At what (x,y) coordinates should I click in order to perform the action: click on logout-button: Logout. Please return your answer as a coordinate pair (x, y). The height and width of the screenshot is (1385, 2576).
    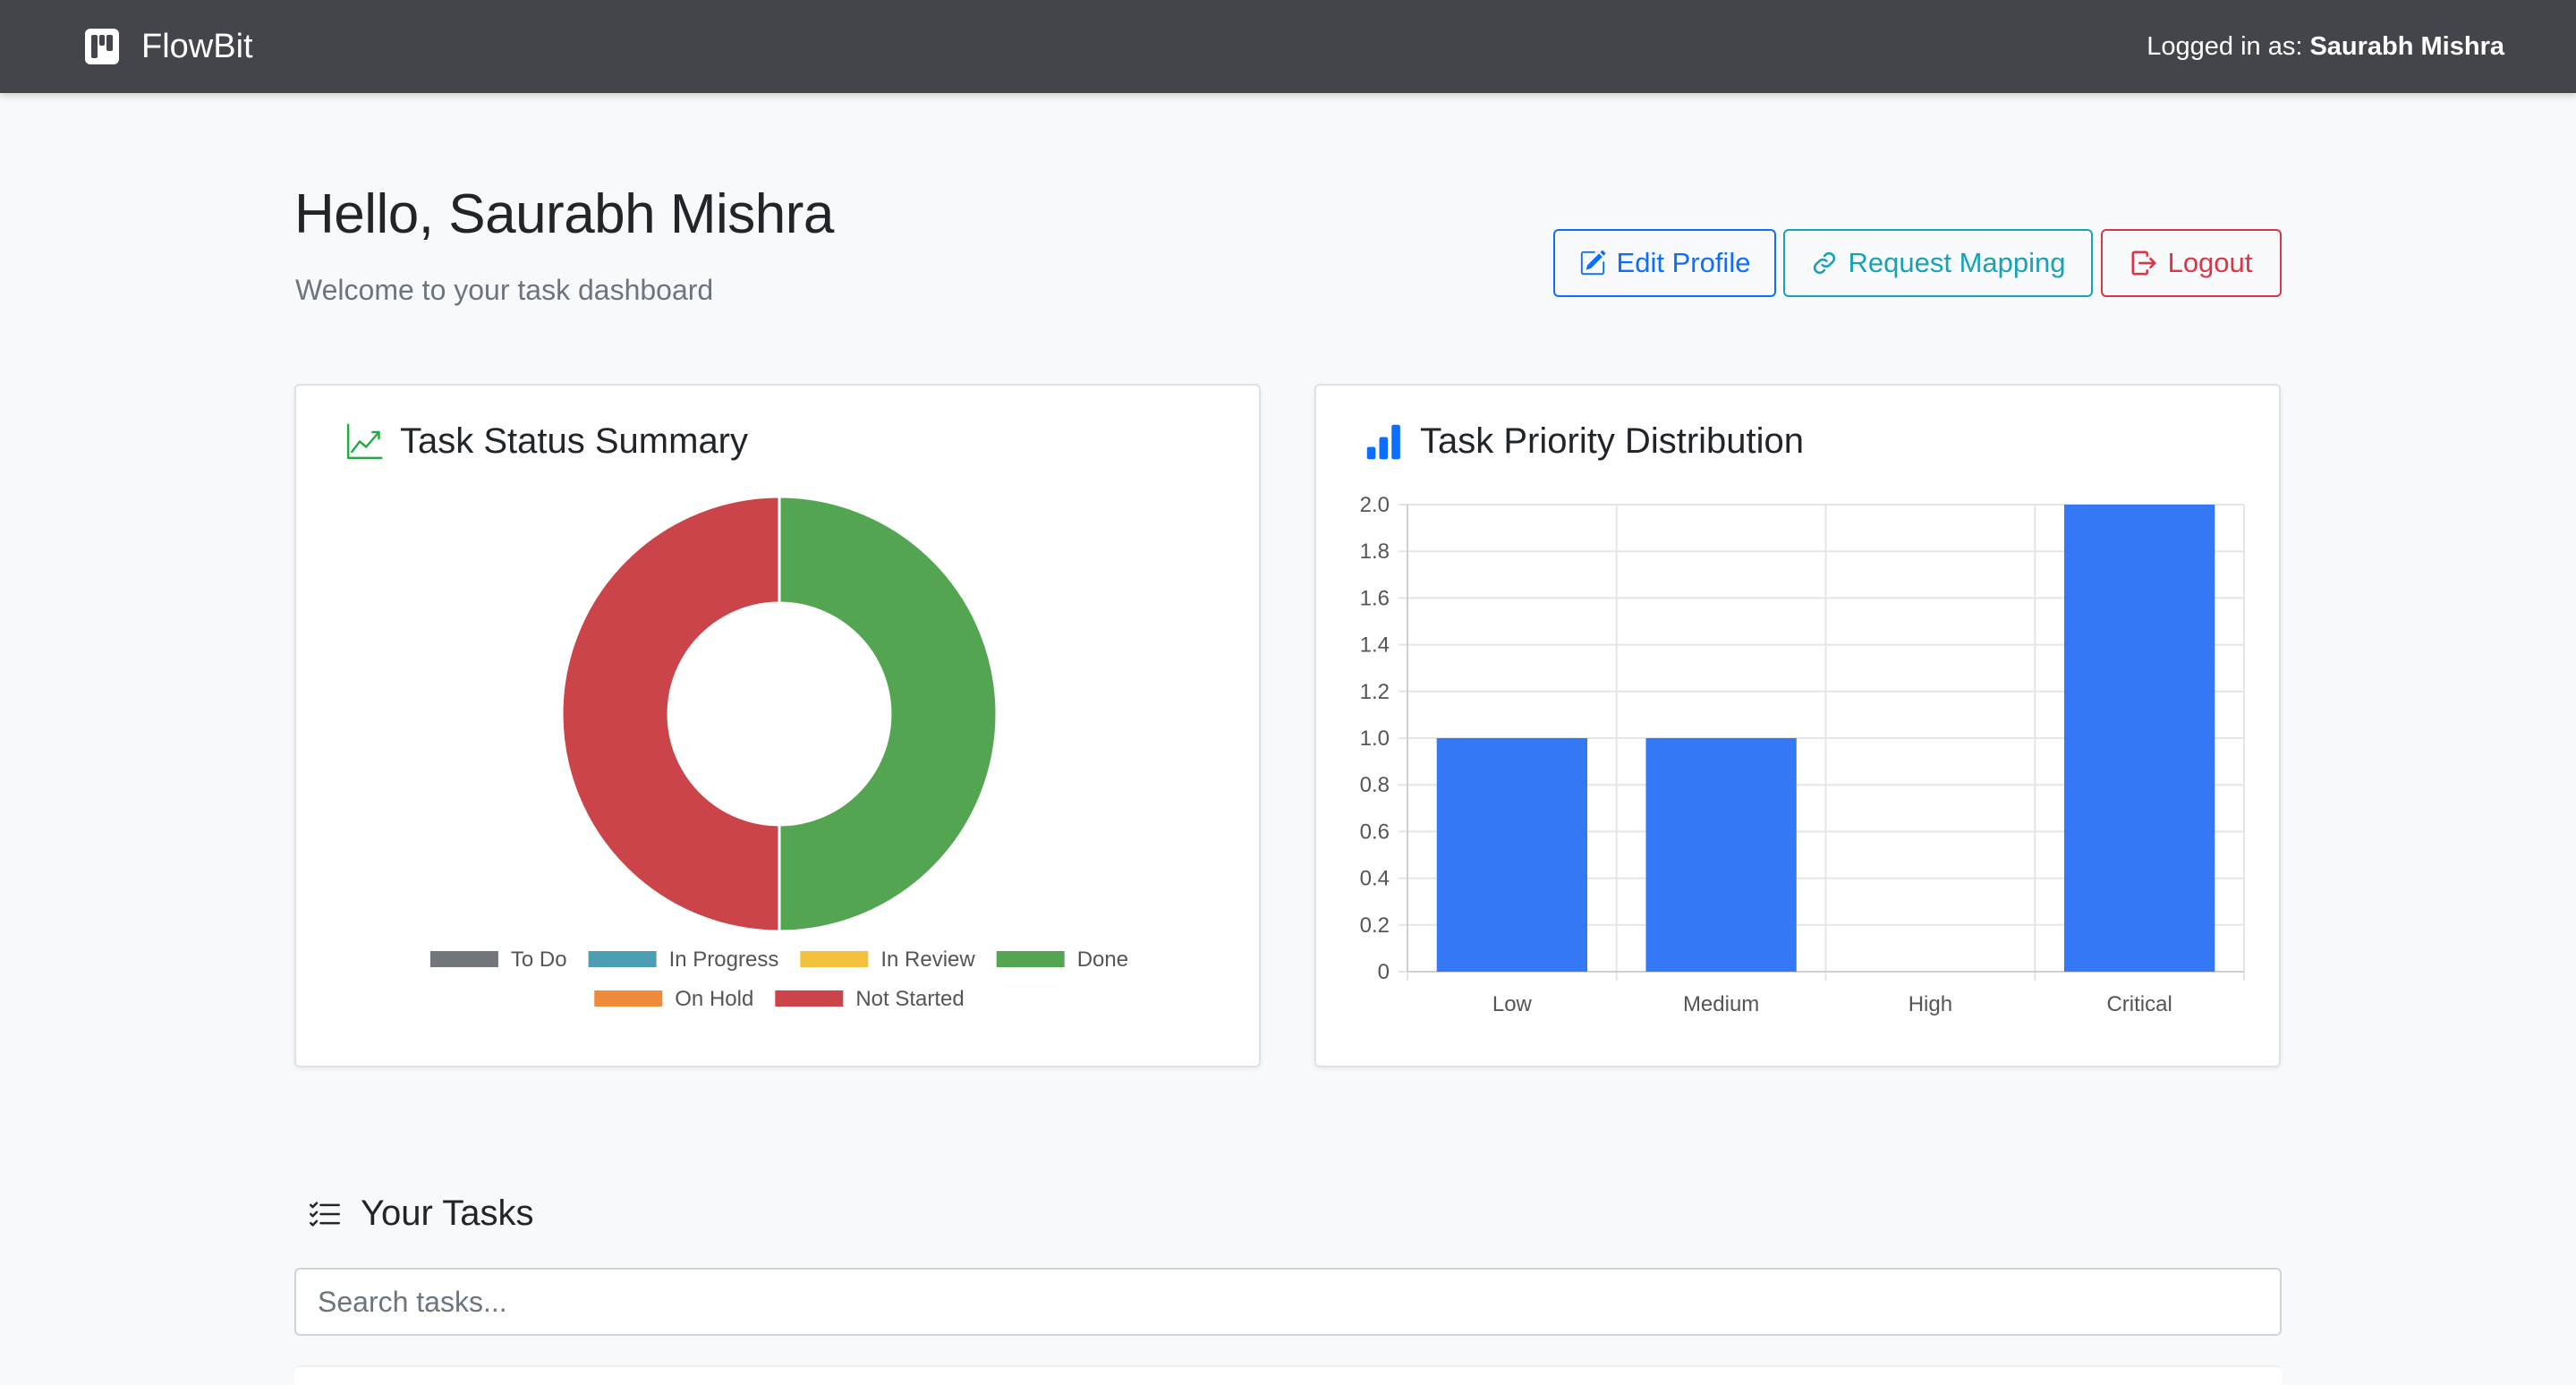
    Looking at the image, I should click on (2191, 263).